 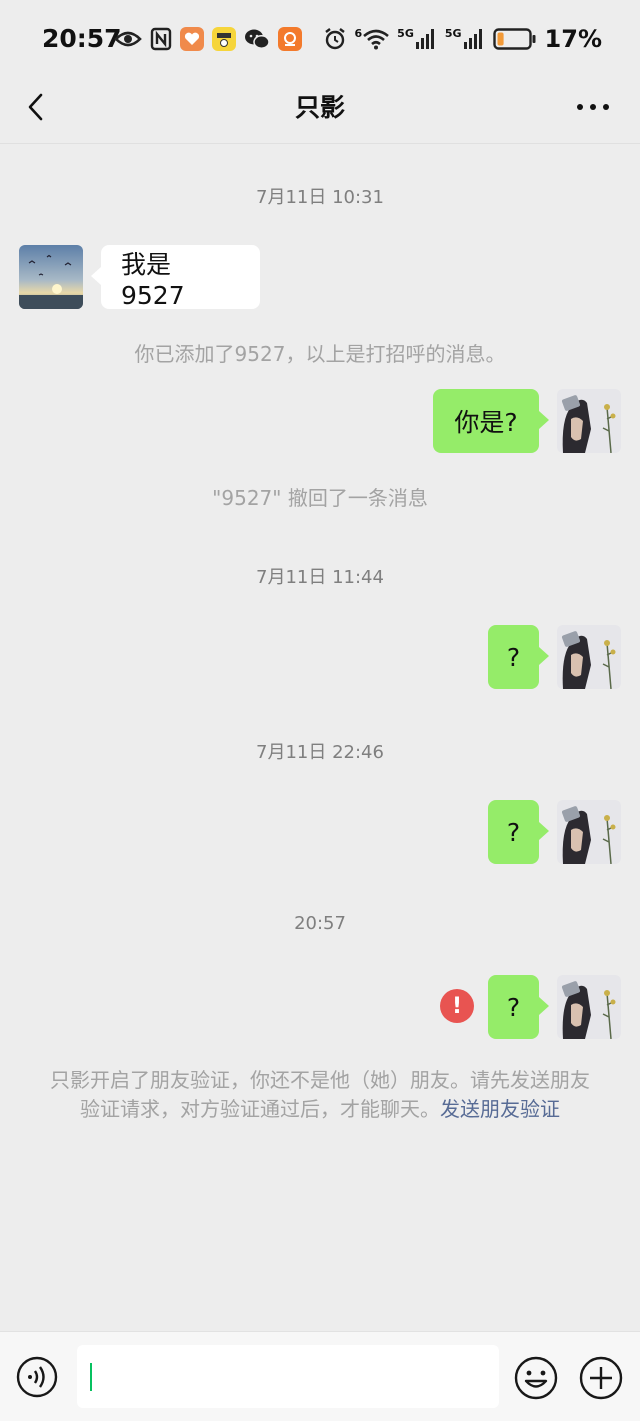 I want to click on send-failed-icon: !, so click(x=457, y=1006).